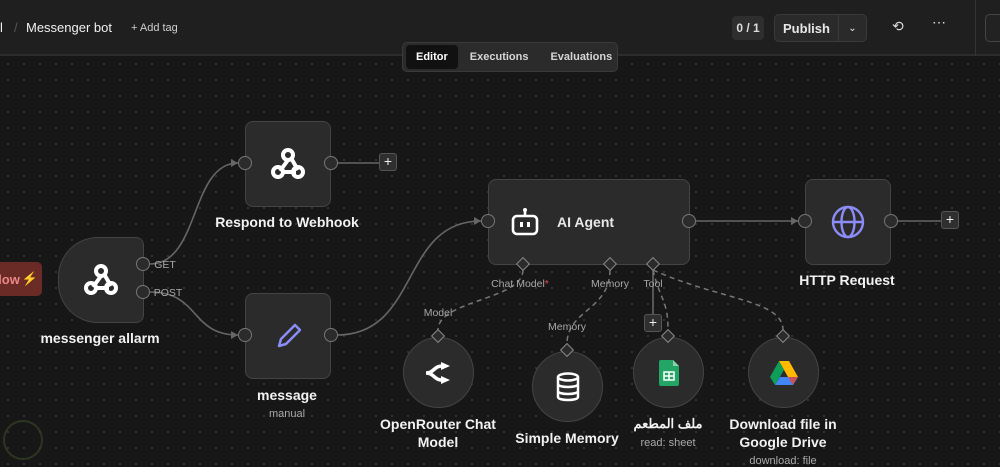 Image resolution: width=1000 pixels, height=467 pixels. I want to click on port-label-post: POST, so click(168, 293).